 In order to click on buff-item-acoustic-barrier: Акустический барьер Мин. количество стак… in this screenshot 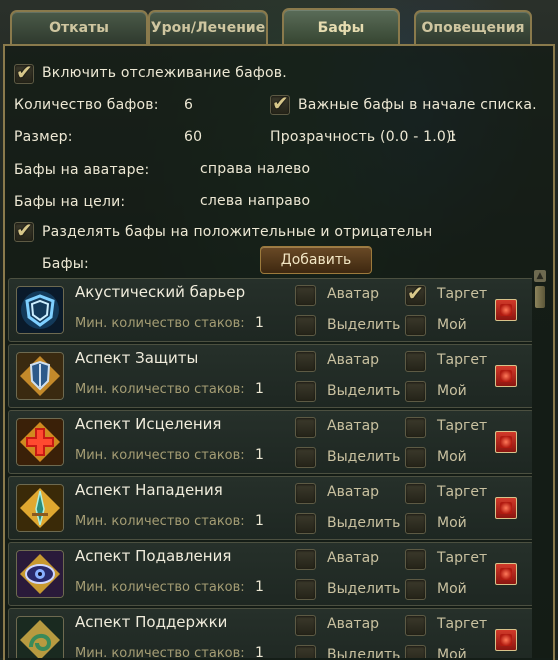, I will do `click(270, 310)`.